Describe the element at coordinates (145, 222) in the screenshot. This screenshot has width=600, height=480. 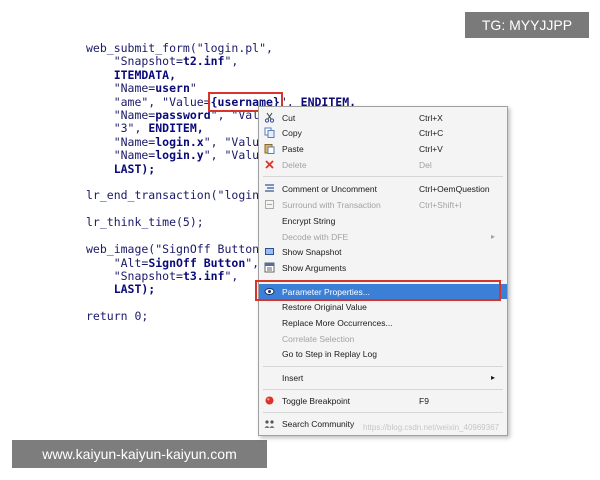
I see `code-line: lr_think_time(5);` at that location.